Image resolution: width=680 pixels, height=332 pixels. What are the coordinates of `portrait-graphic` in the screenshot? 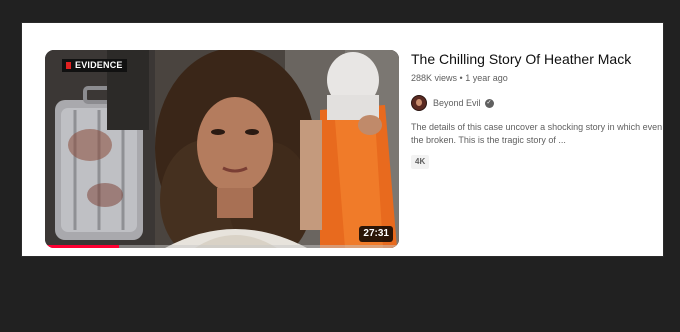 It's located at (235, 149).